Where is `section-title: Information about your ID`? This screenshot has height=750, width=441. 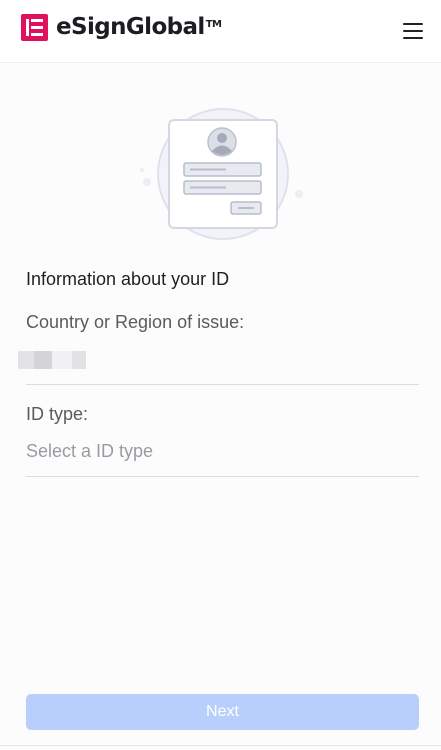
section-title: Information about your ID is located at coordinates (128, 279).